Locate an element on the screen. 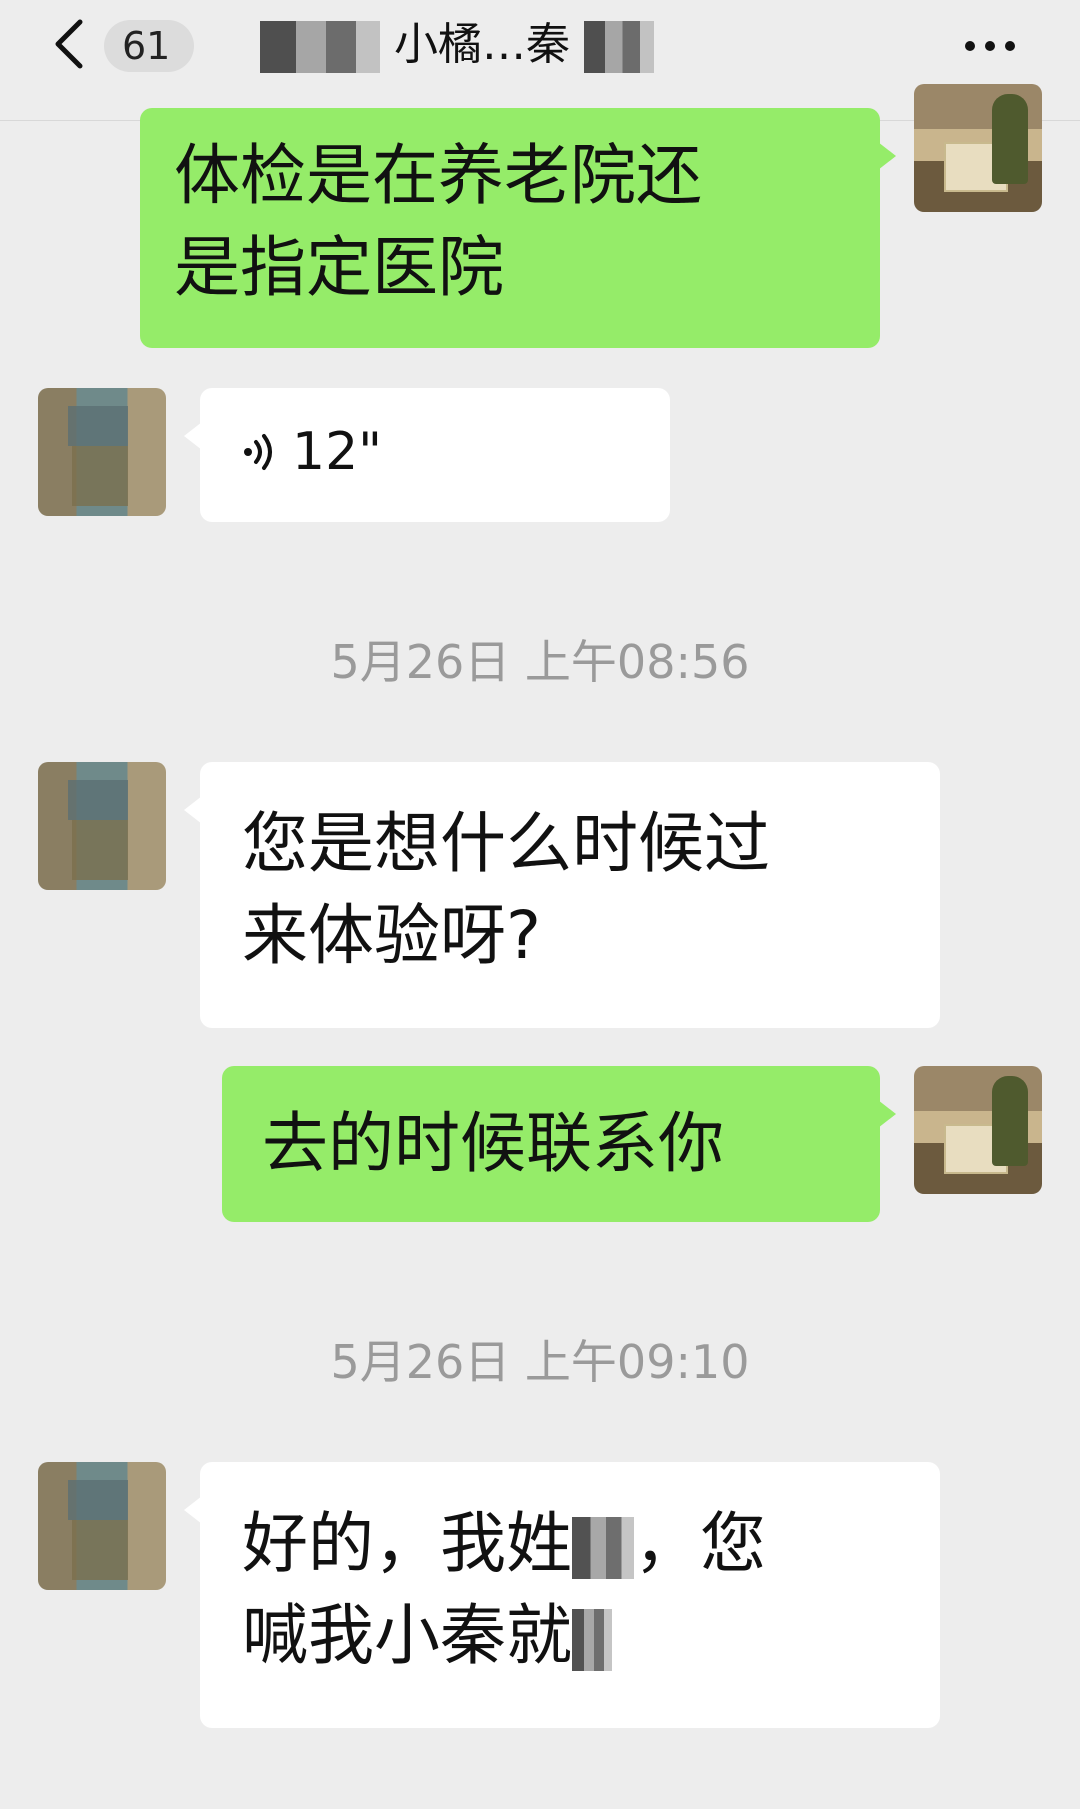  redacted-surname-mosaic is located at coordinates (603, 1547).